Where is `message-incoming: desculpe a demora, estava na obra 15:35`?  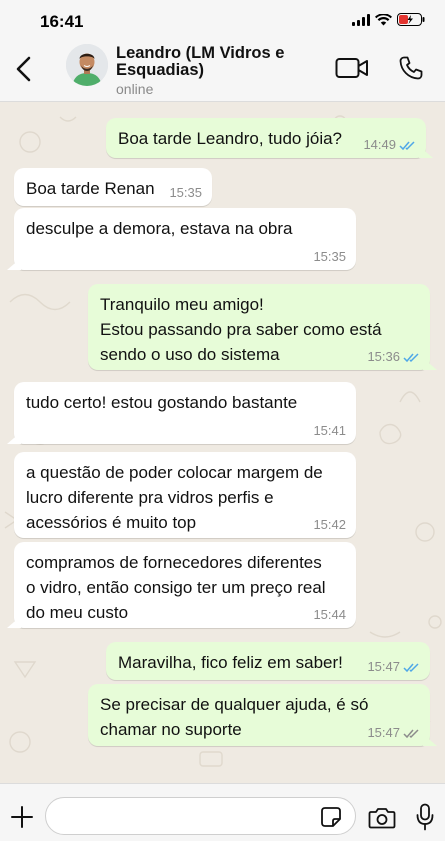 message-incoming: desculpe a demora, estava na obra 15:35 is located at coordinates (181, 239).